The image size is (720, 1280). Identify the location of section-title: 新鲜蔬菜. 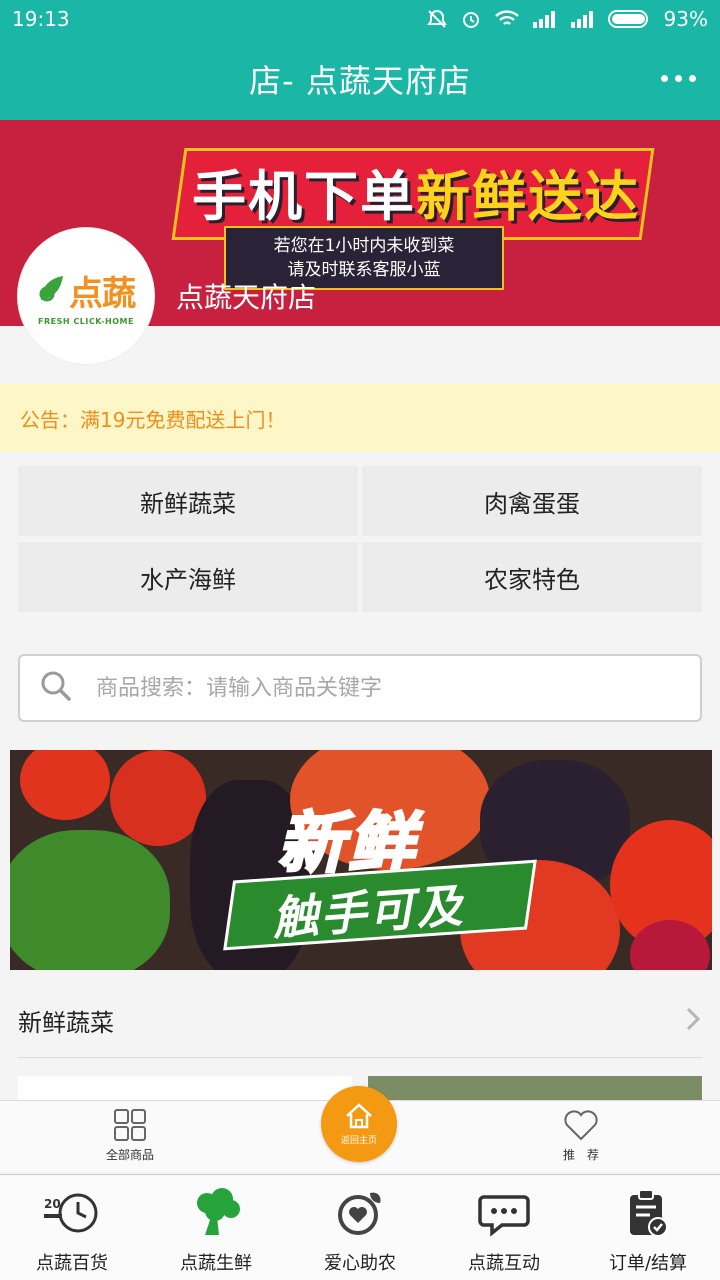
(66, 1023).